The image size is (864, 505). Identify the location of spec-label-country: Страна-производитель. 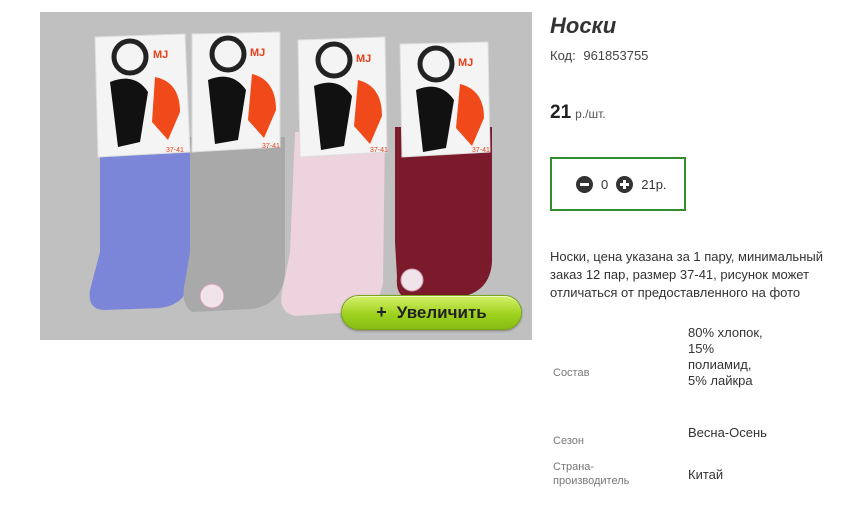
(591, 474).